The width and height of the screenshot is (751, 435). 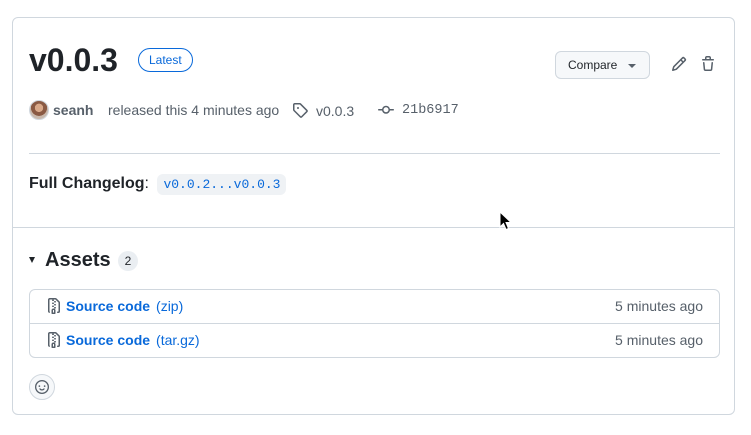 I want to click on smiley-icon, so click(x=42, y=387).